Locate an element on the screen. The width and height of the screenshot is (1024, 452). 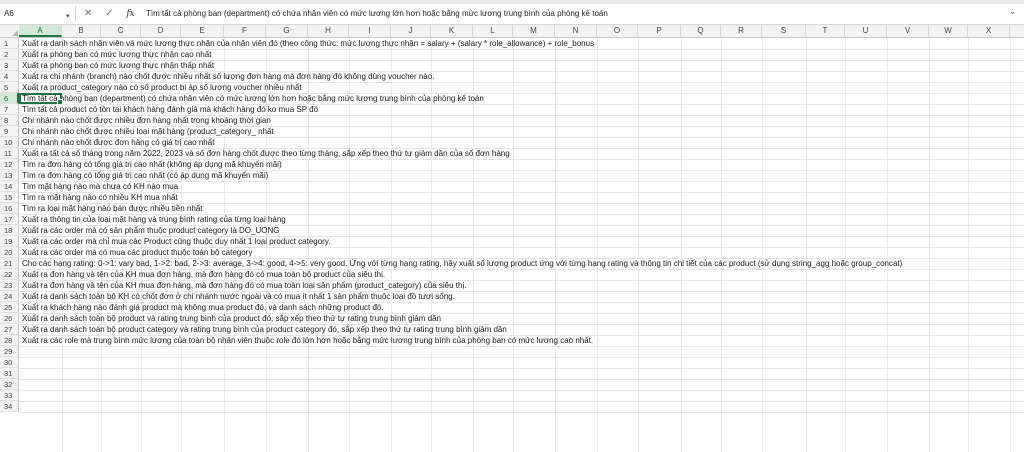
row-header-31: 31 is located at coordinates (9, 373).